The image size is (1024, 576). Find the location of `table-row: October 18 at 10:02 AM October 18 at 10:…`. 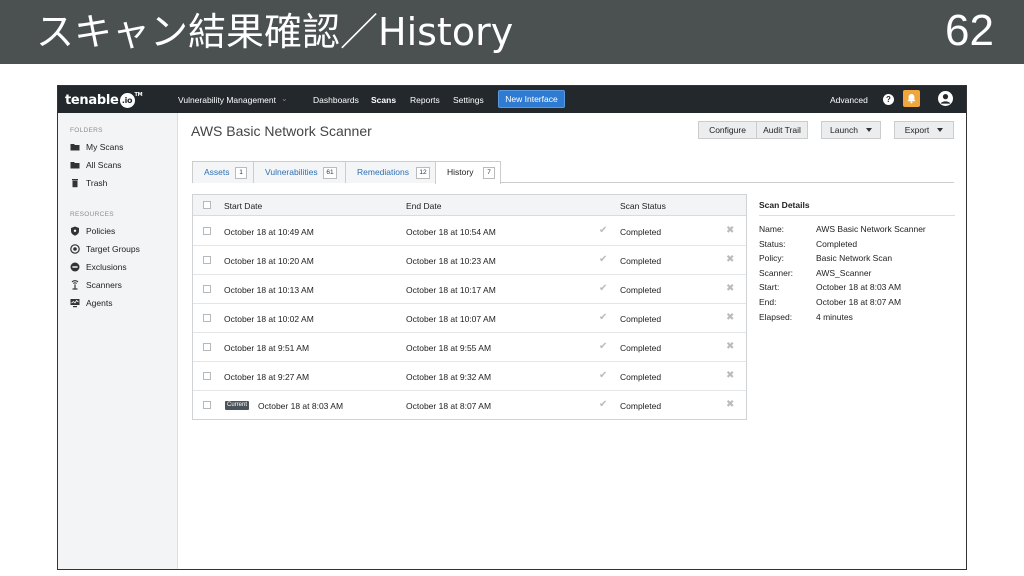

table-row: October 18 at 10:02 AM October 18 at 10:… is located at coordinates (469, 318).